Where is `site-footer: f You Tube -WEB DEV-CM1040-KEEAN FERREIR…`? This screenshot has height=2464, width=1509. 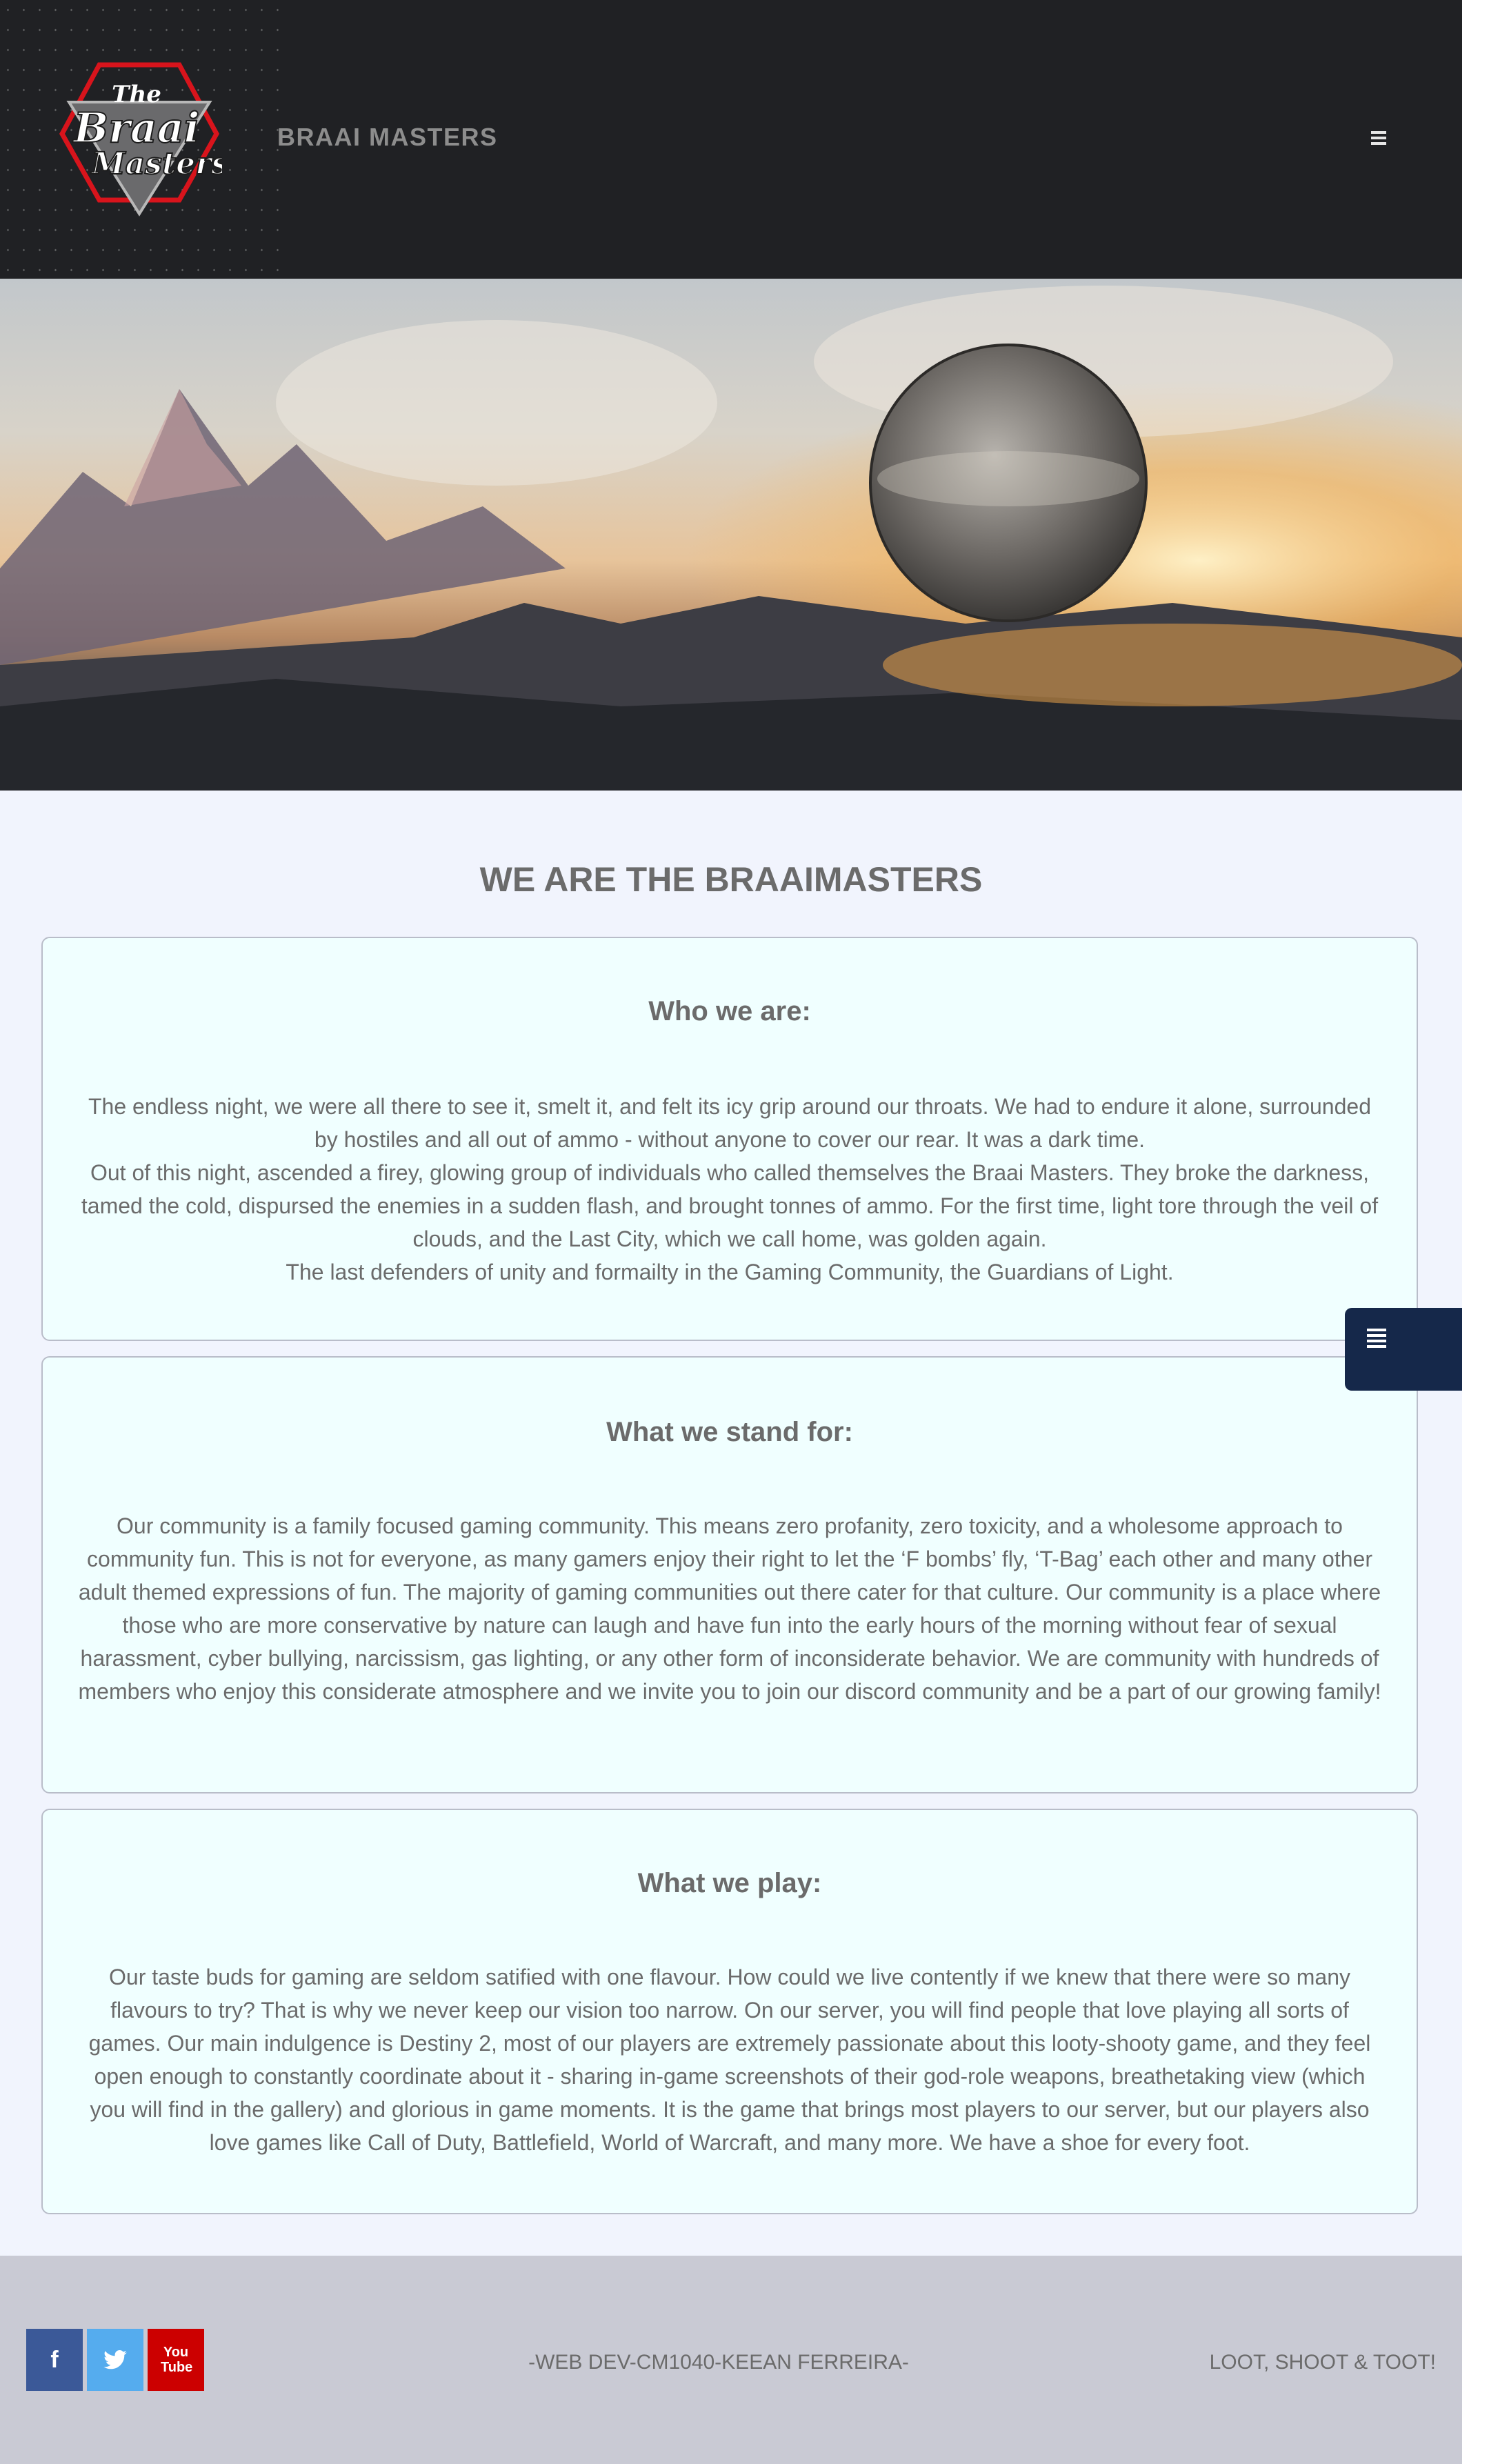
site-footer: f You Tube -WEB DEV-CM1040-KEEAN FERREIR… is located at coordinates (731, 2360).